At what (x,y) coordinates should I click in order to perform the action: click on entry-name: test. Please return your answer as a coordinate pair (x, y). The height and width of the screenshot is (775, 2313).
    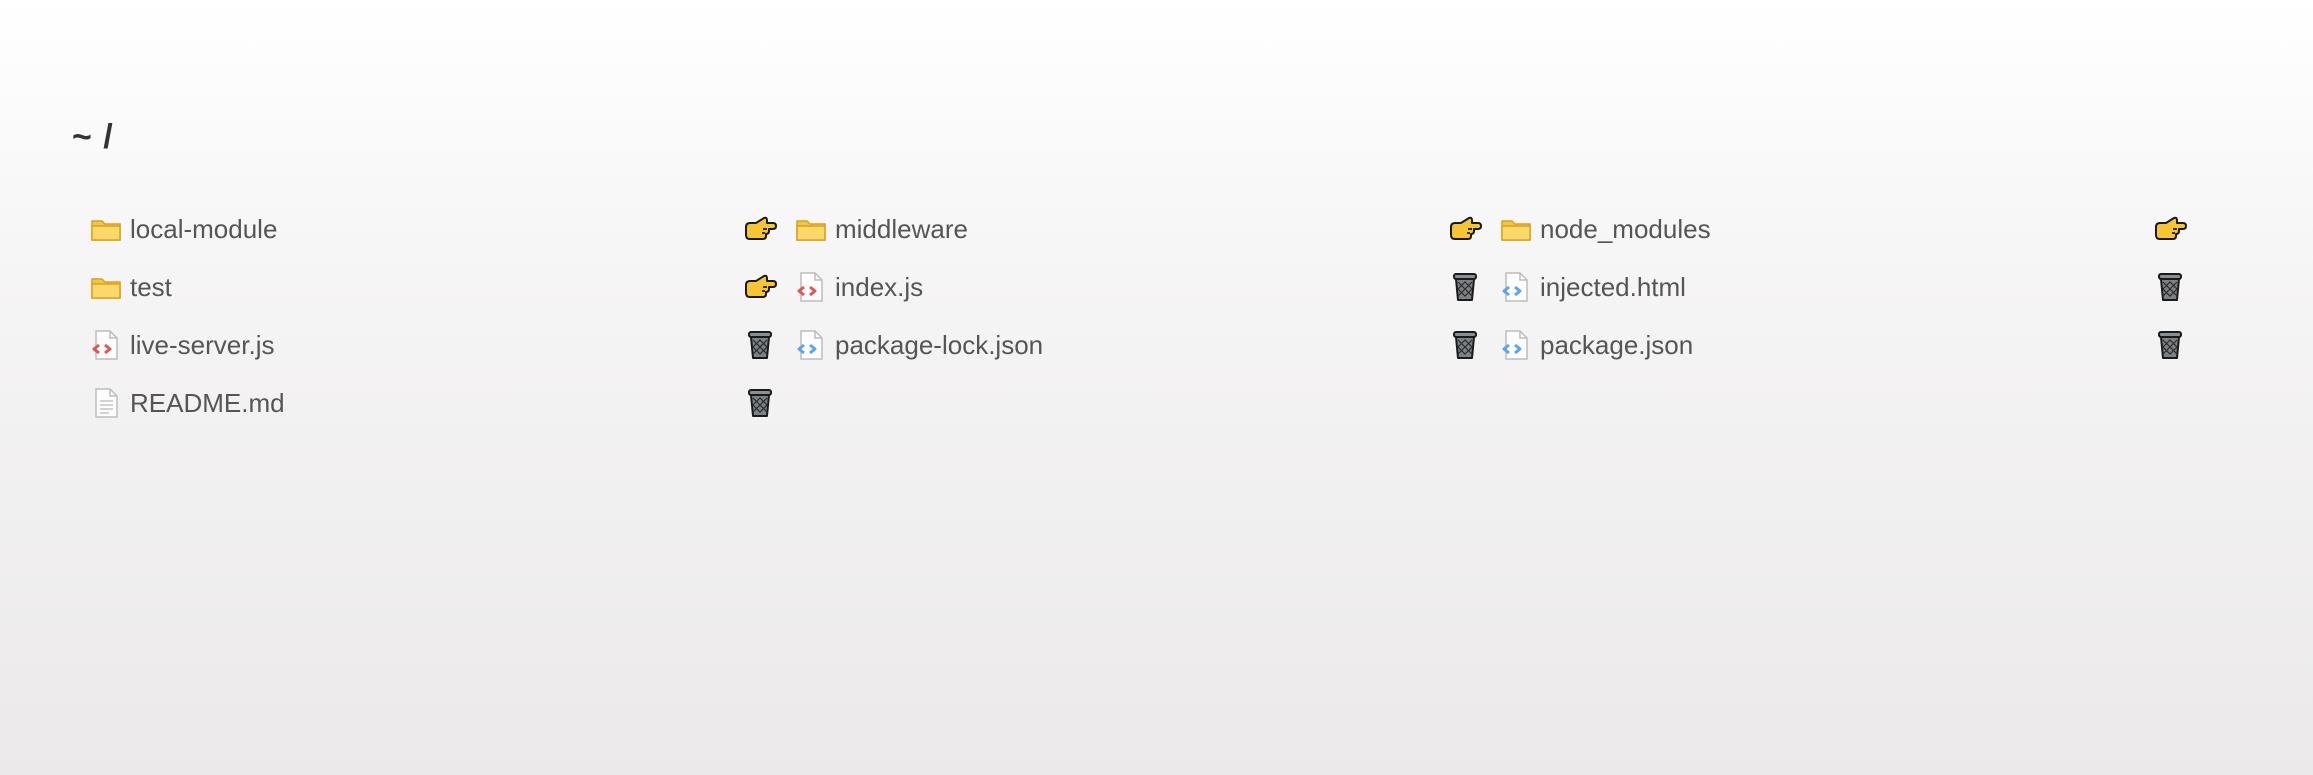
    Looking at the image, I should click on (151, 287).